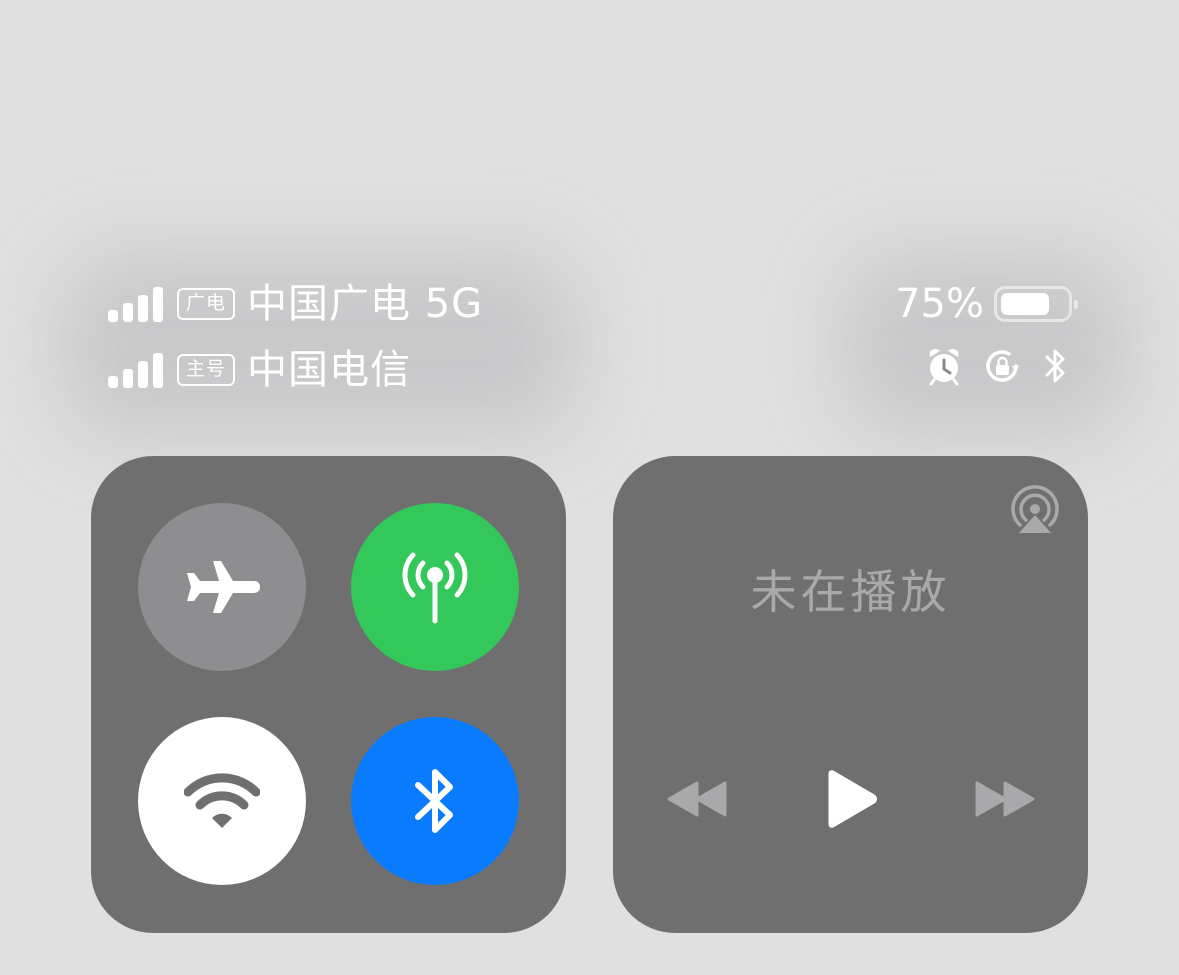 This screenshot has width=1179, height=975. I want to click on status-halo-right, so click(985, 345).